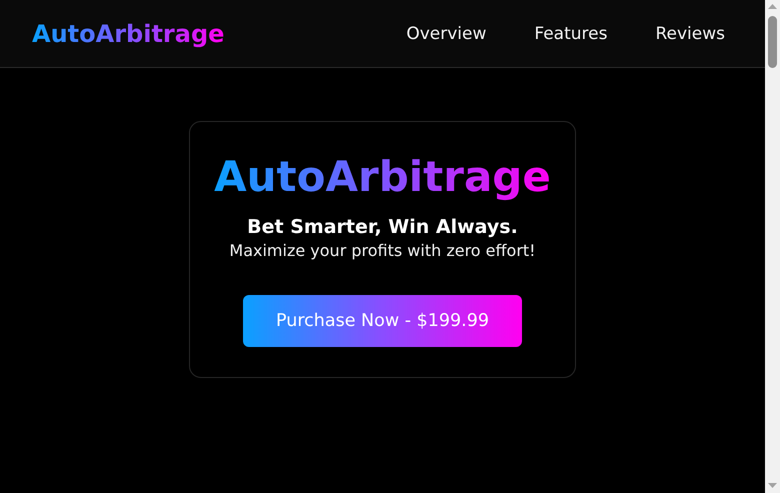 Image resolution: width=780 pixels, height=493 pixels. What do you see at coordinates (772, 7) in the screenshot?
I see `scroll-up-icon` at bounding box center [772, 7].